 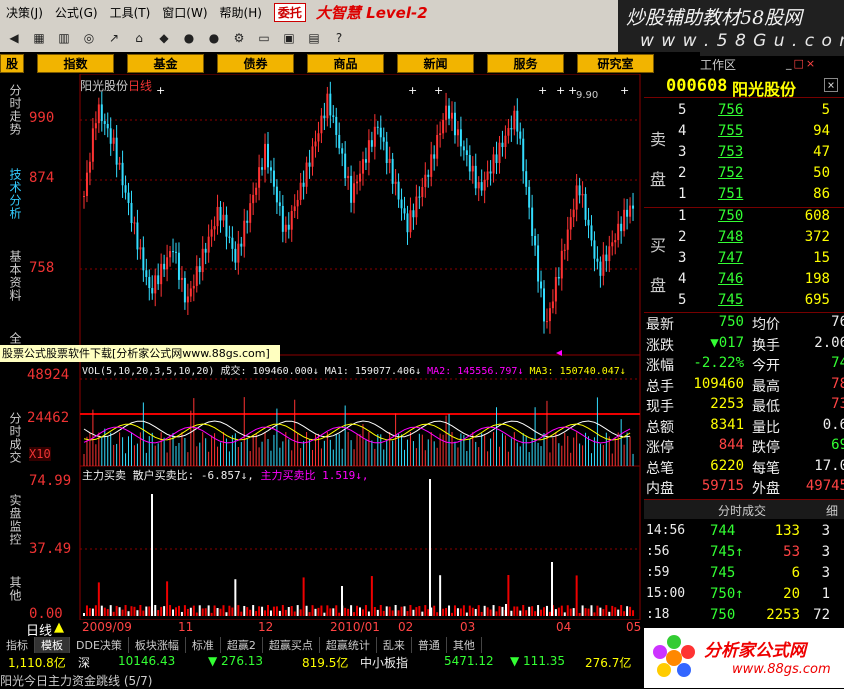 What do you see at coordinates (435, 63) in the screenshot?
I see `nav-news: 新闻` at bounding box center [435, 63].